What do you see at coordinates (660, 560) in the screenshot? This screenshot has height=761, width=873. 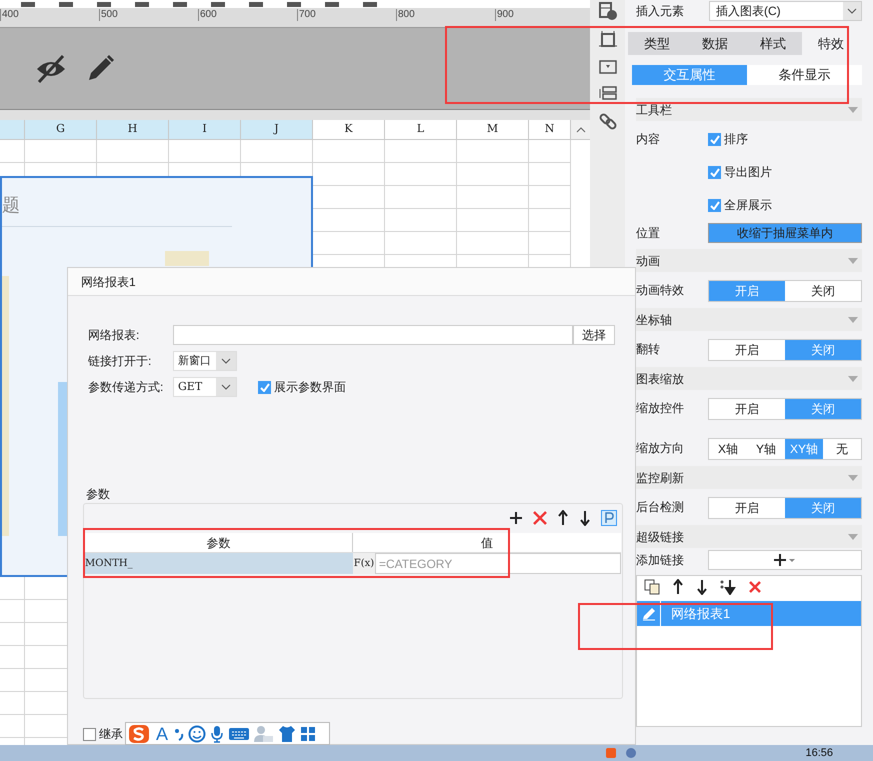 I see `field-label: 添加链接` at bounding box center [660, 560].